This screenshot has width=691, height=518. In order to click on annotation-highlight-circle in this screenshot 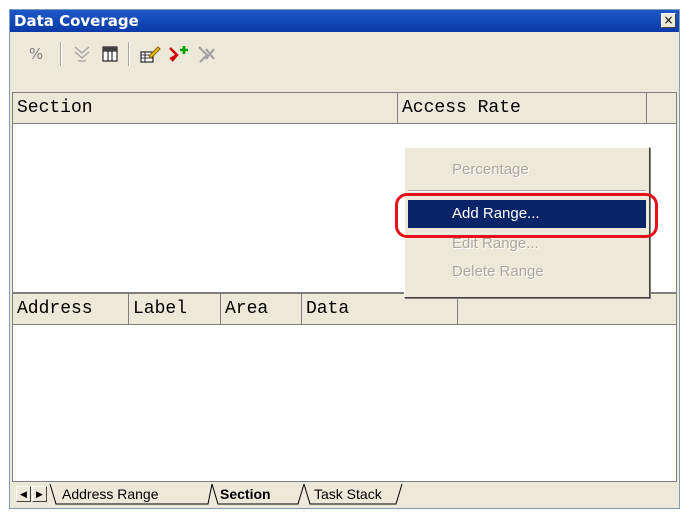, I will do `click(526, 215)`.